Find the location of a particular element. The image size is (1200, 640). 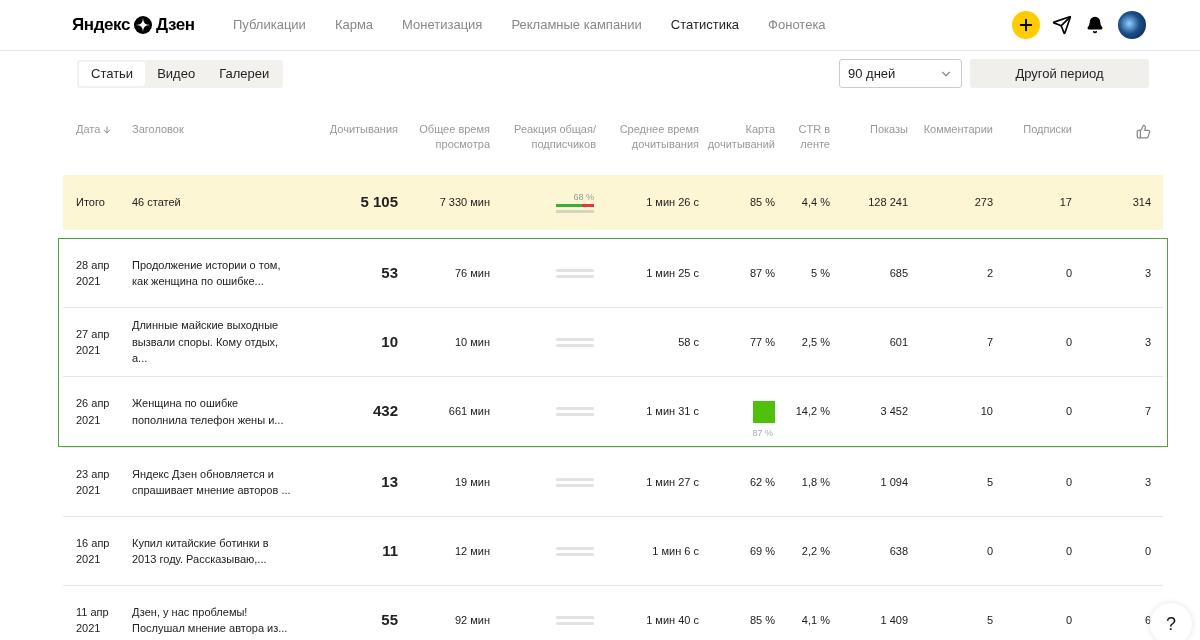

table-cell-text: 69 % is located at coordinates (761, 551).